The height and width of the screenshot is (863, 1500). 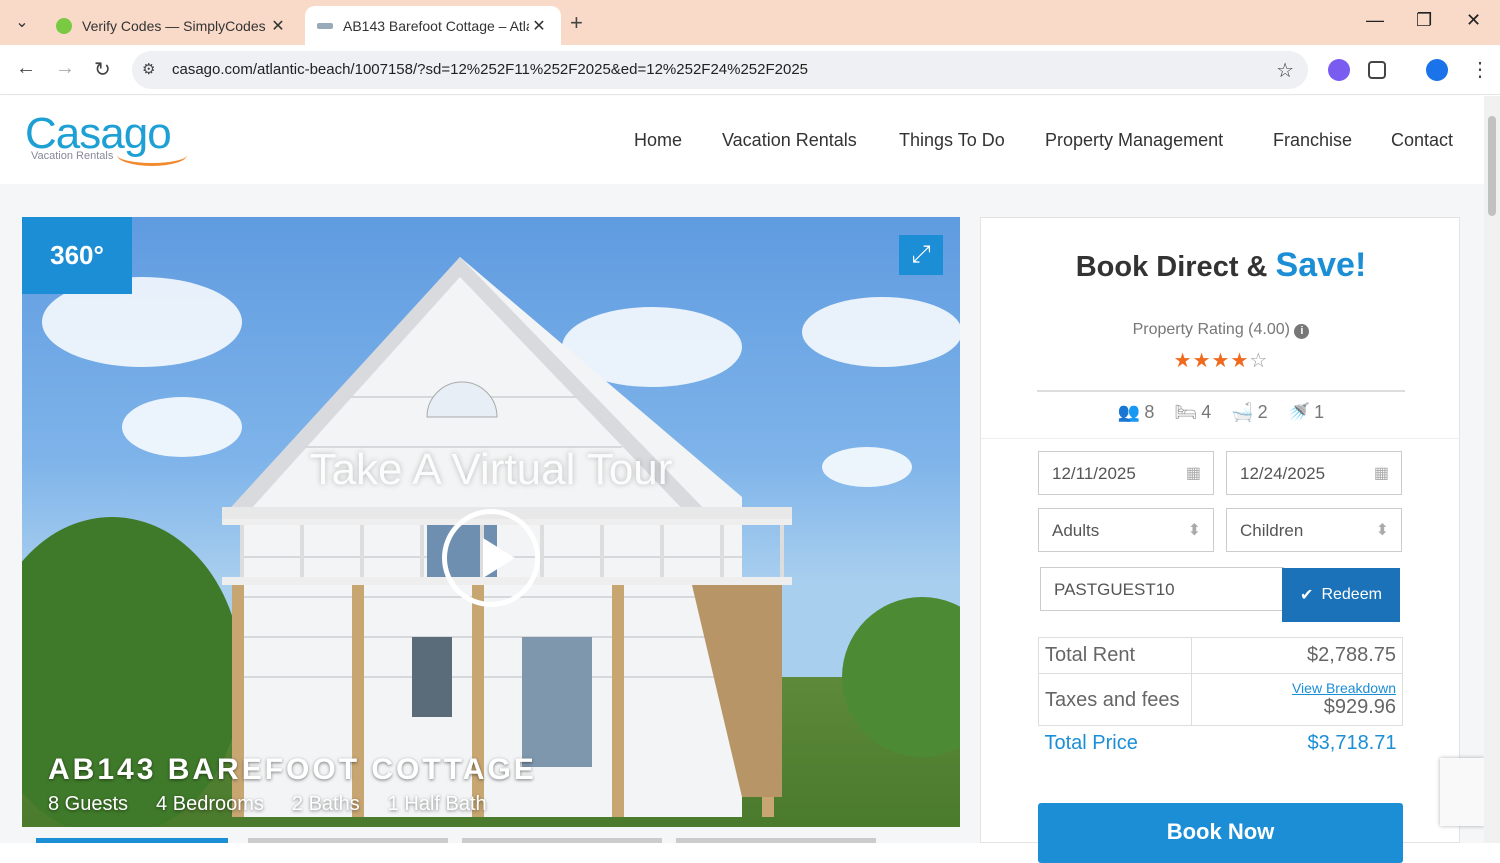 I want to click on simplycodes-favicon-icon, so click(x=64, y=25).